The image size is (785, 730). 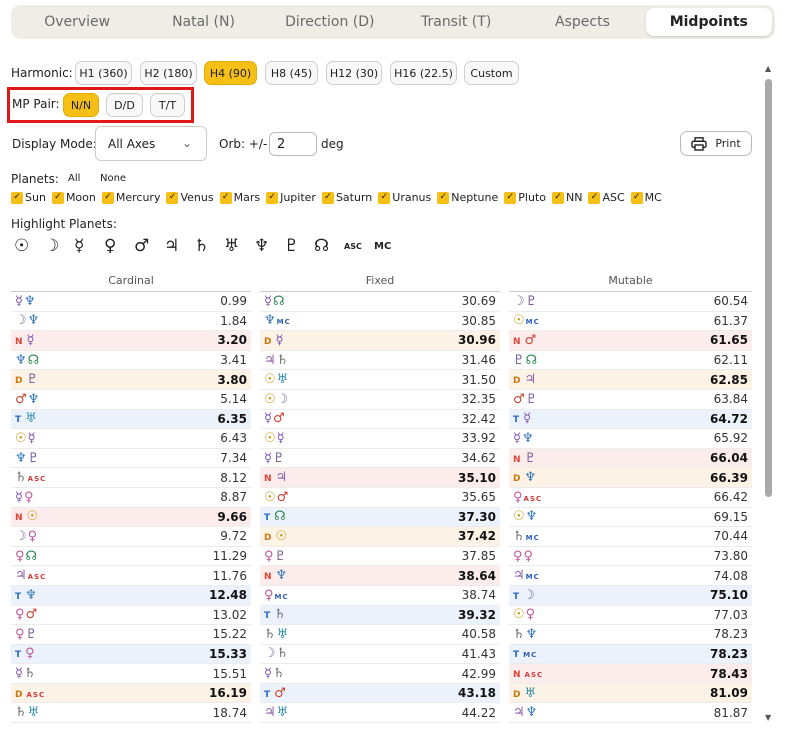 What do you see at coordinates (269, 246) in the screenshot?
I see `highlight-neptune-icon: ♆` at bounding box center [269, 246].